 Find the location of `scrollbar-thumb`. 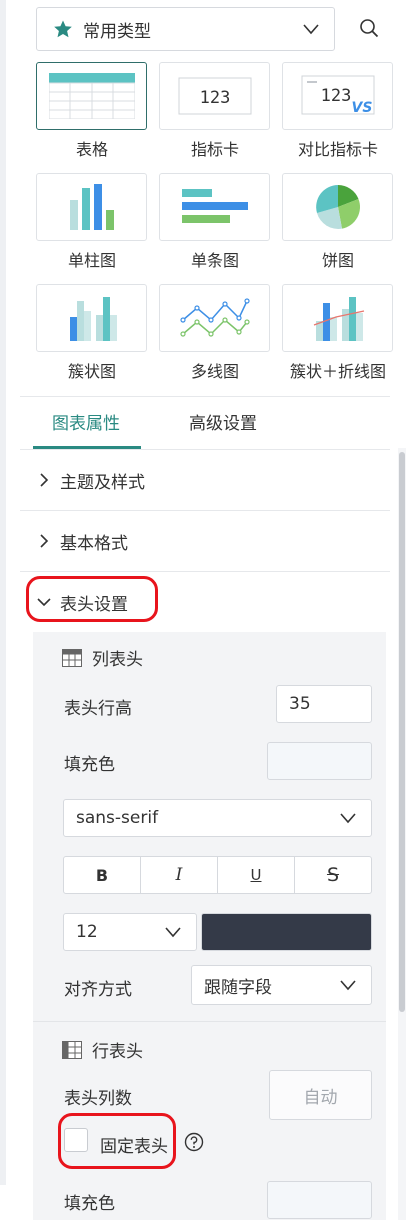

scrollbar-thumb is located at coordinates (402, 732).